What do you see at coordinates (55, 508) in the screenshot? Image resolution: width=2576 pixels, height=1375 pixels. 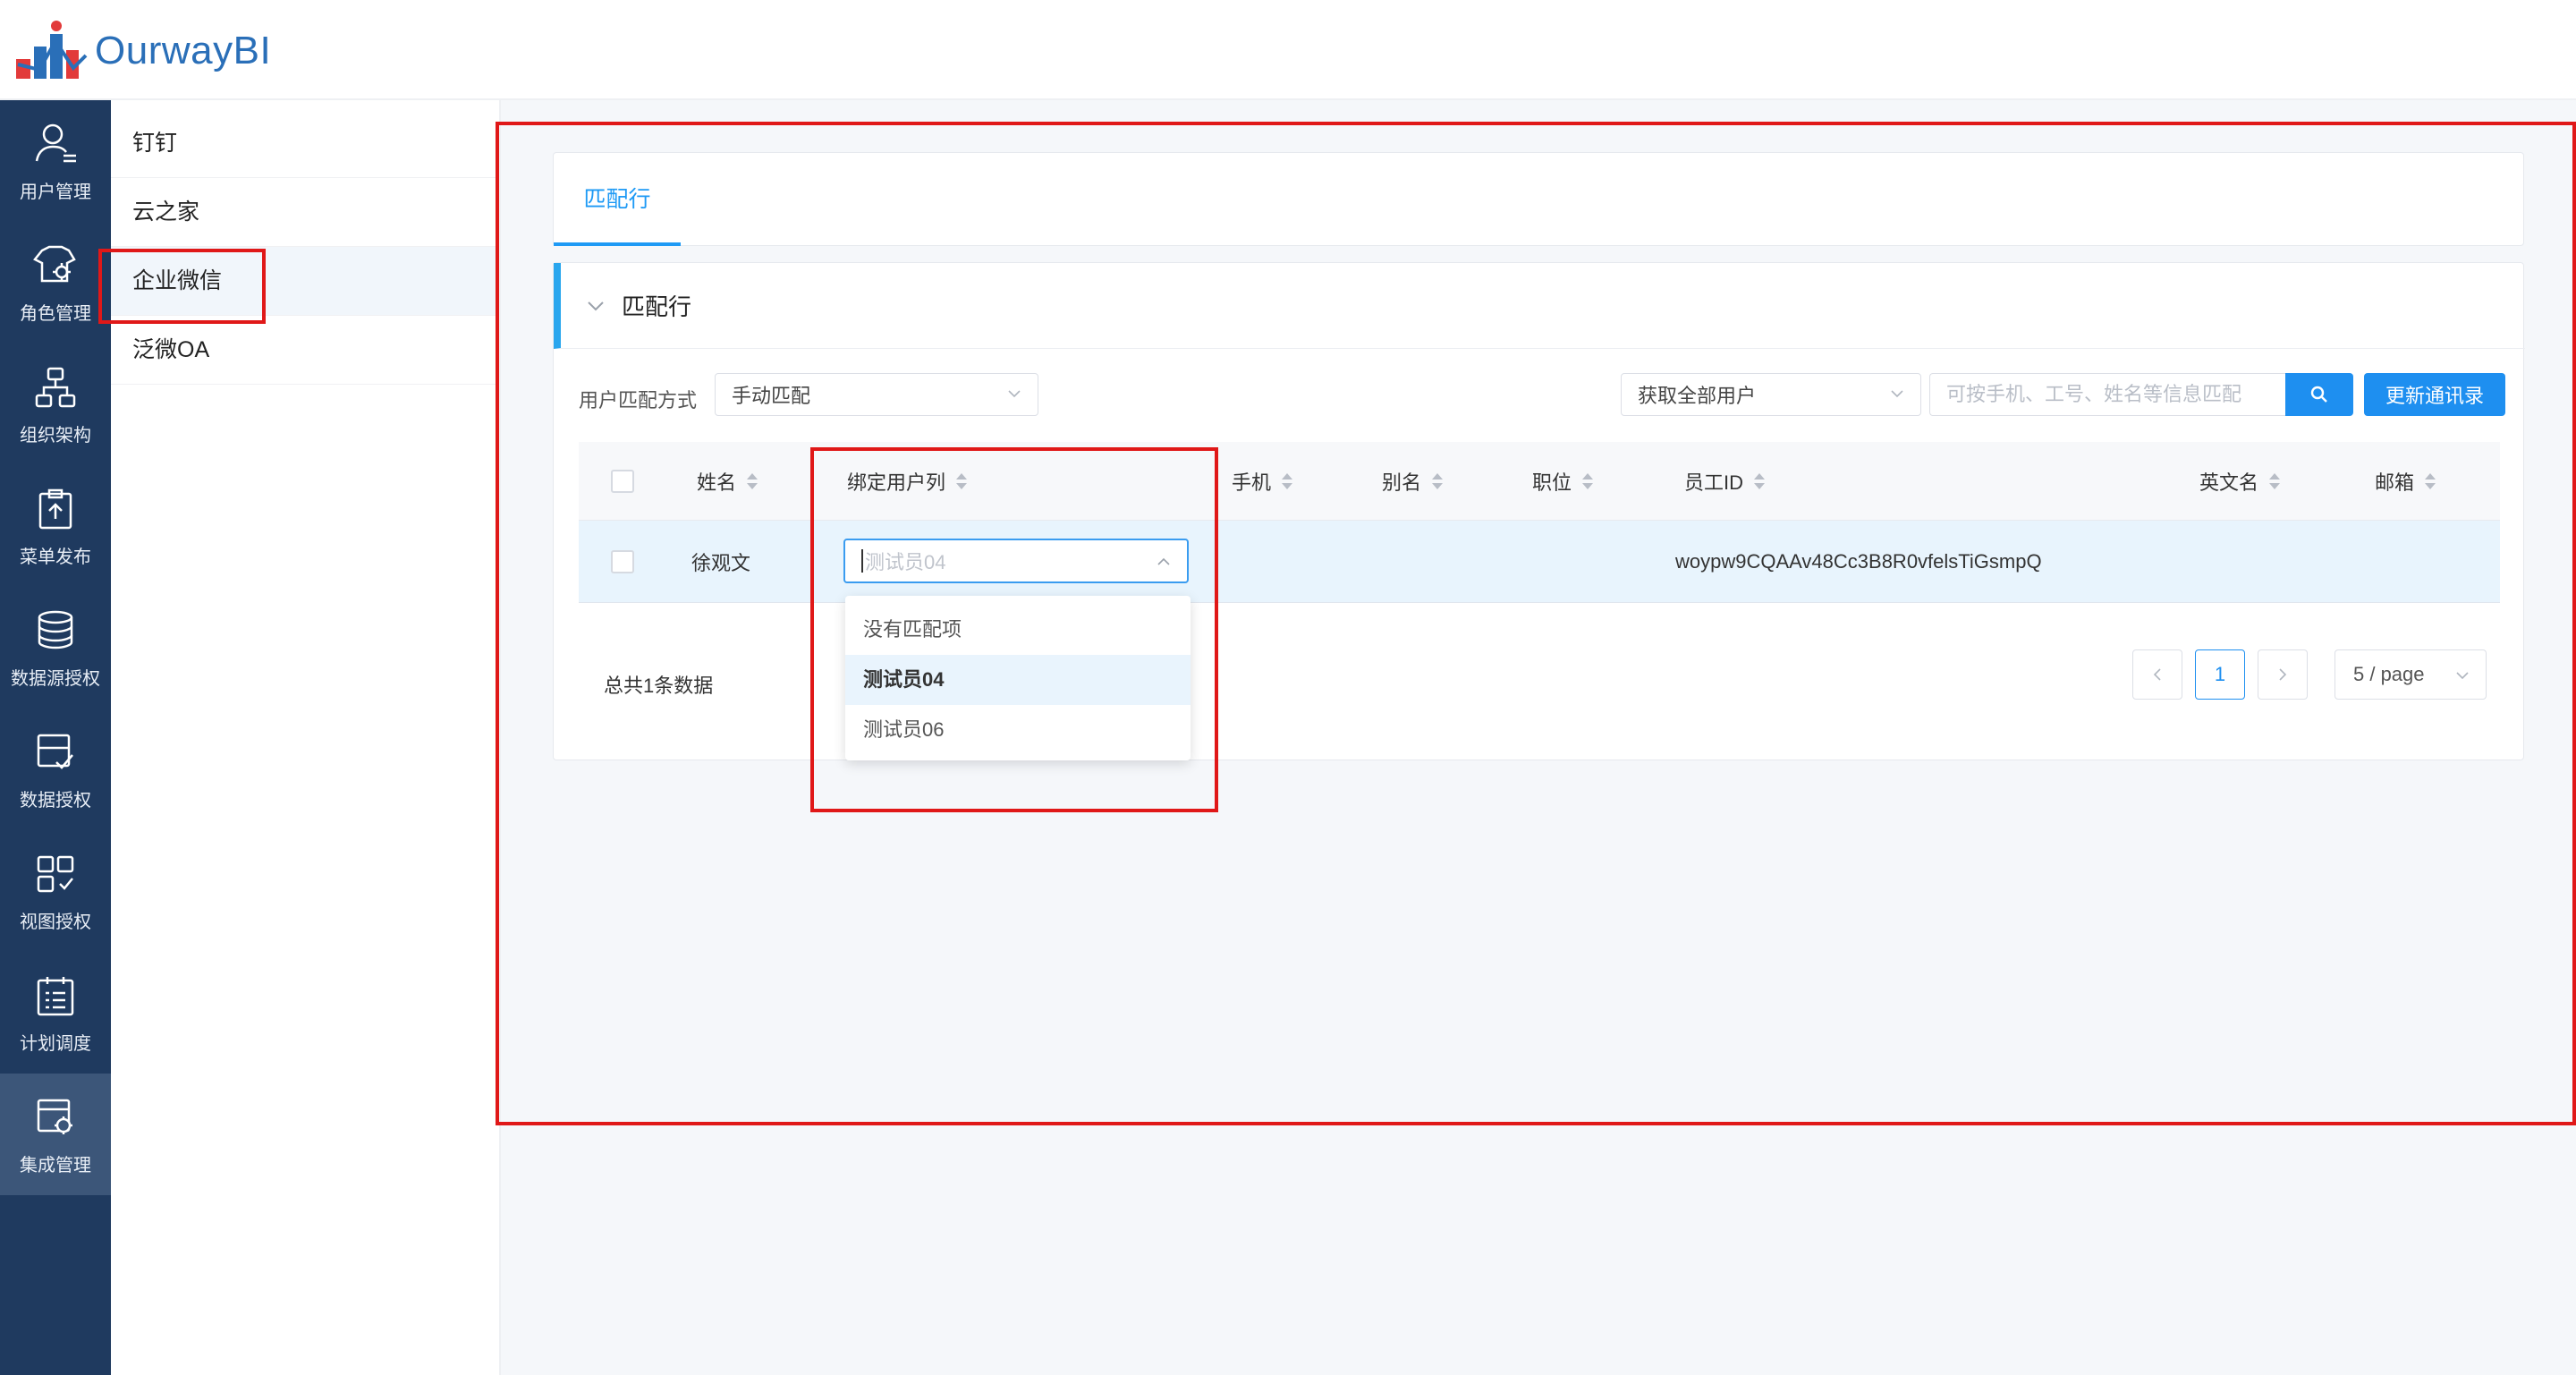 I see `publish-icon` at bounding box center [55, 508].